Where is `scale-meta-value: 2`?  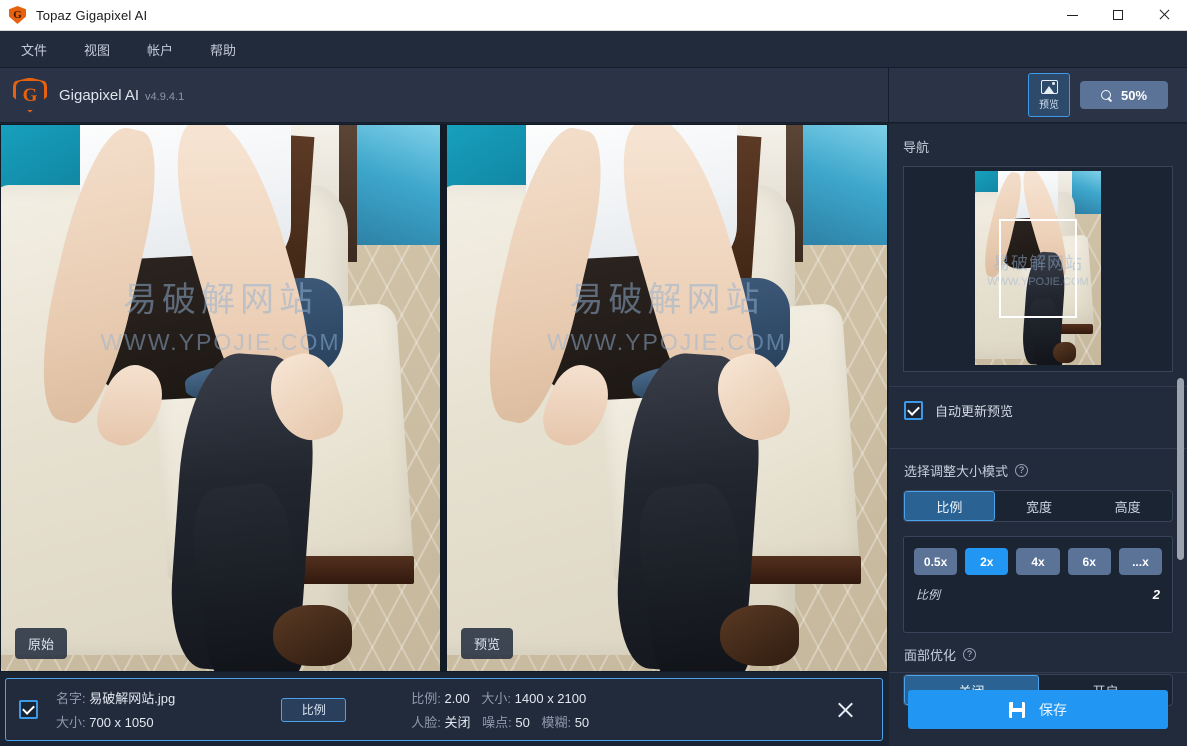
scale-meta-value: 2 is located at coordinates (1156, 594).